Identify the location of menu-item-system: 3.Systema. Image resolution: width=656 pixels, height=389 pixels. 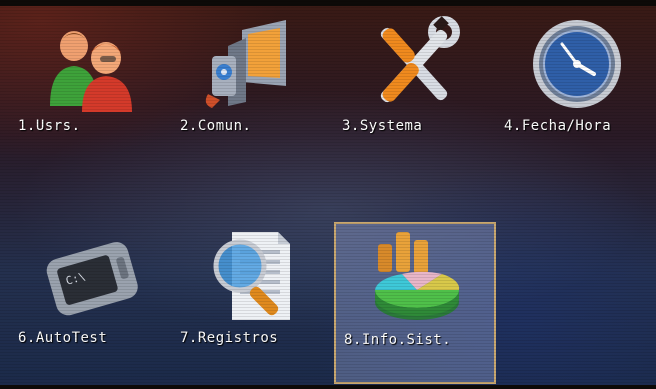
(415, 91).